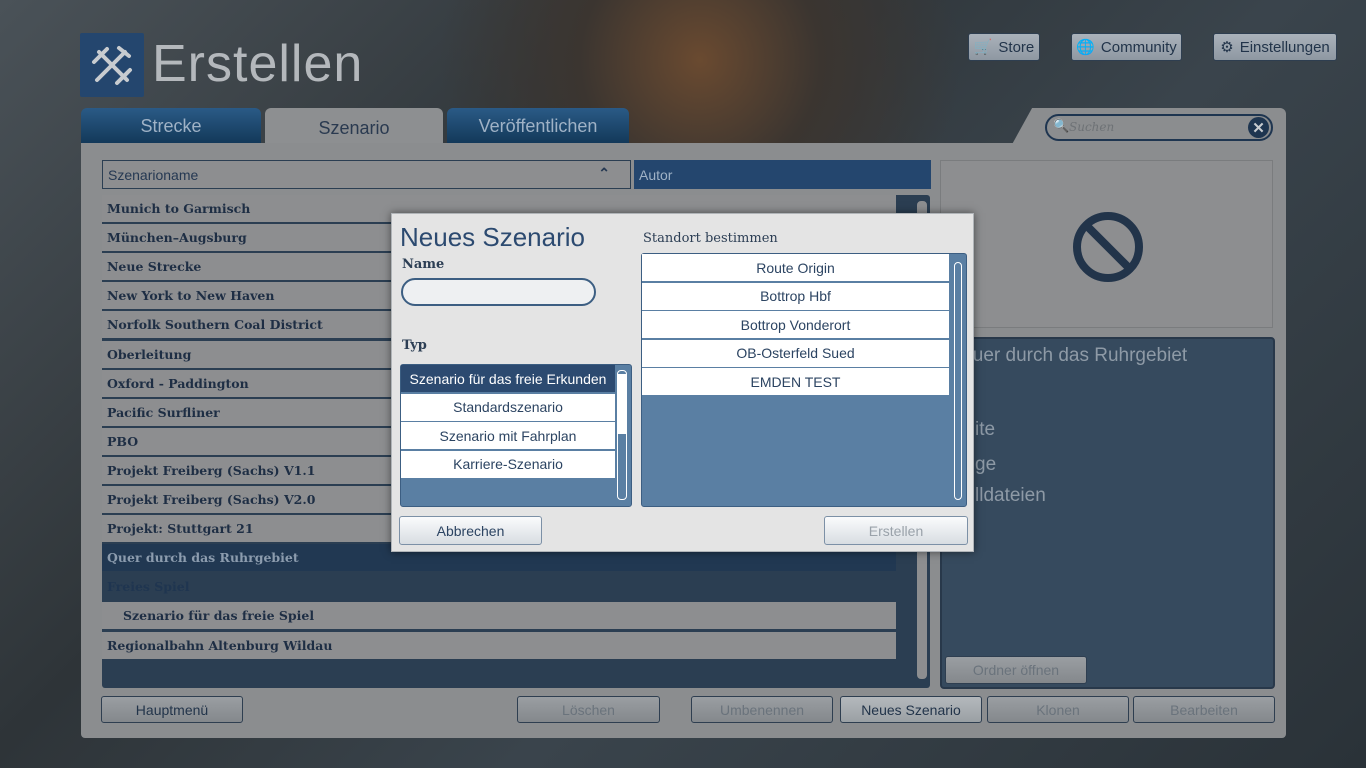 The height and width of the screenshot is (768, 1366). I want to click on search-field: 🔍 Suchen ✕, so click(1159, 127).